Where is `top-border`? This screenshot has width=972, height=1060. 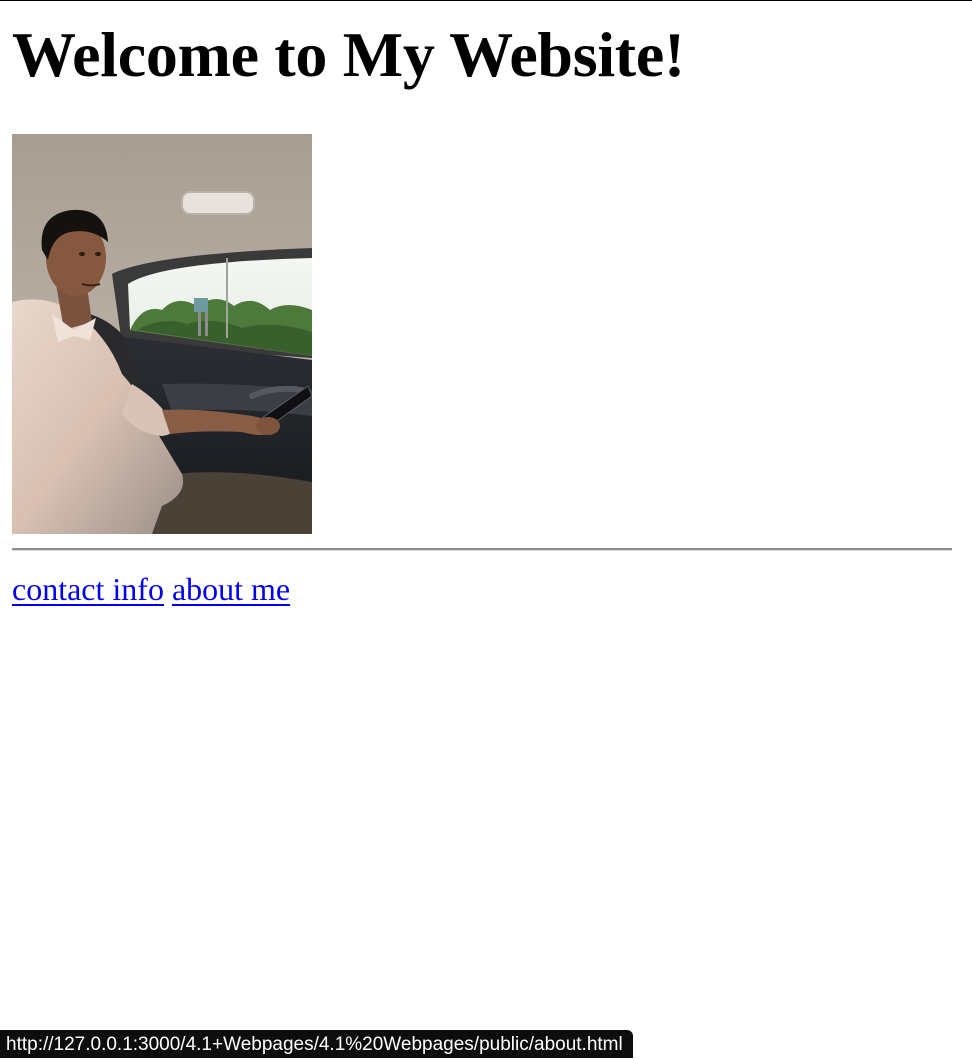
top-border is located at coordinates (486, 0).